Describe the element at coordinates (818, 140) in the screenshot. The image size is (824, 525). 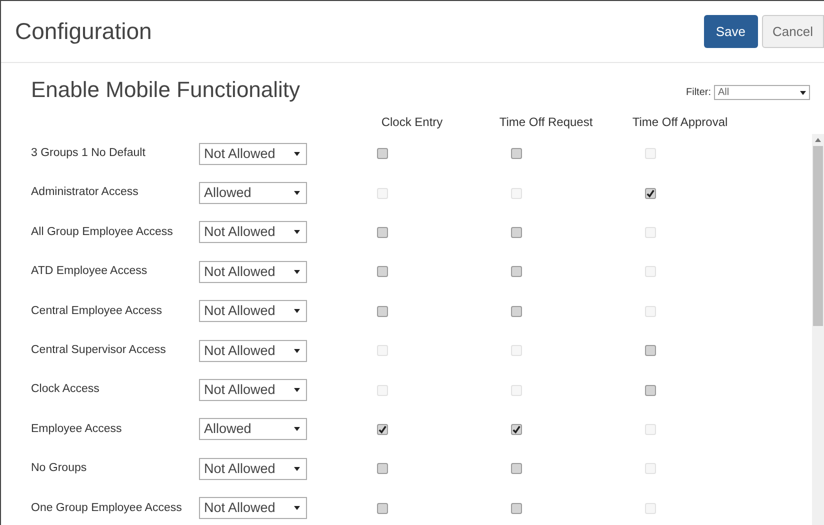
I see `scroll-up-icon` at that location.